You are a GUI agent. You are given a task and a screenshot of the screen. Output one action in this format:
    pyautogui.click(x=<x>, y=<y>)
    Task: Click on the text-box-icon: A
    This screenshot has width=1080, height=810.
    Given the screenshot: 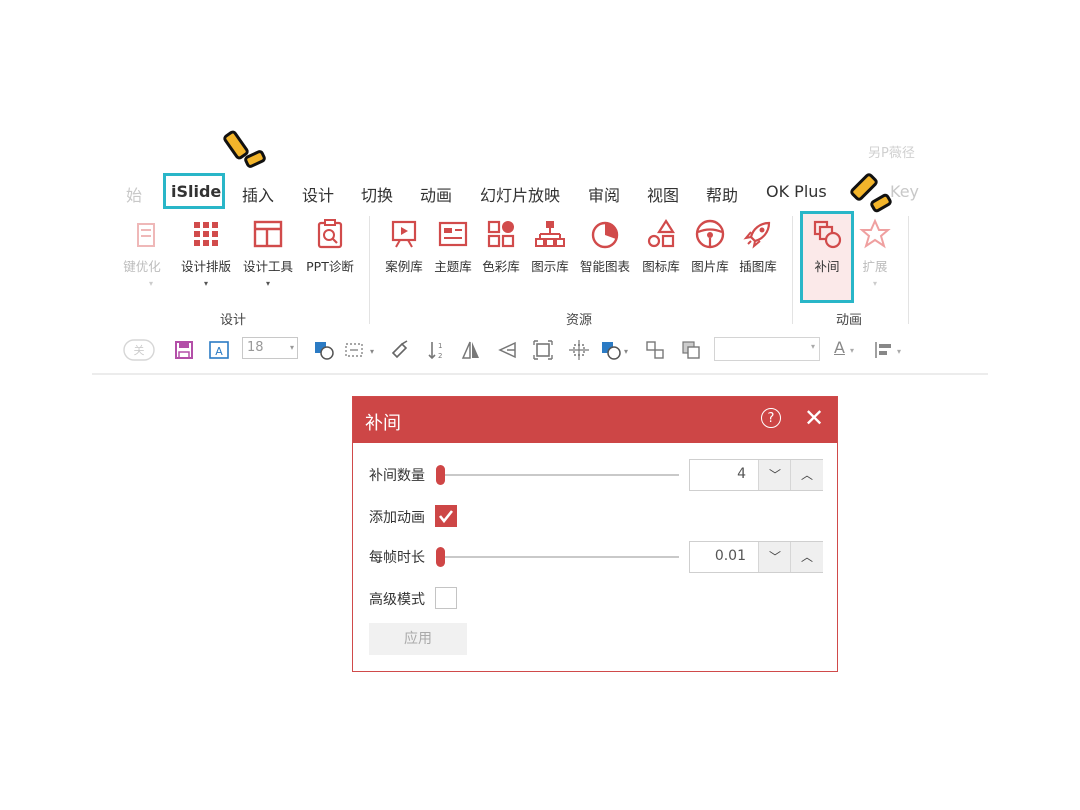 What is the action you would take?
    pyautogui.click(x=219, y=350)
    